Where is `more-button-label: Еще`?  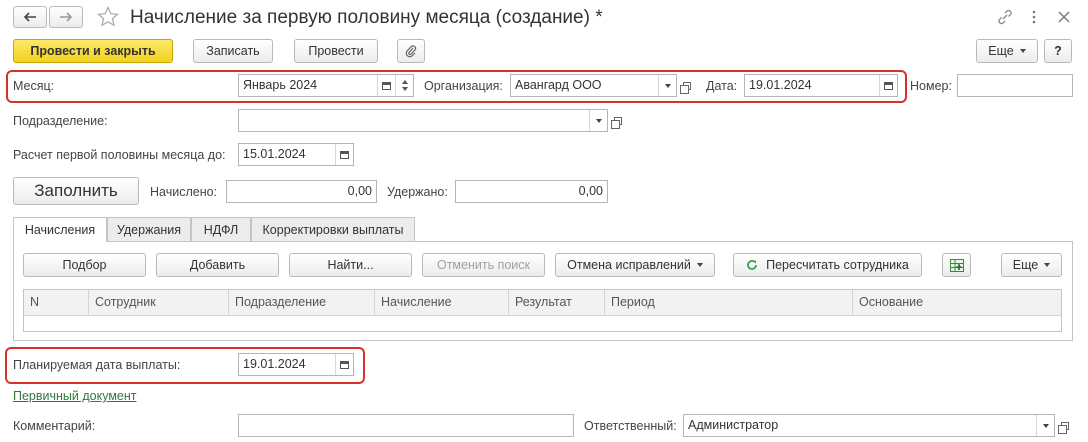 more-button-label: Еще is located at coordinates (1001, 51).